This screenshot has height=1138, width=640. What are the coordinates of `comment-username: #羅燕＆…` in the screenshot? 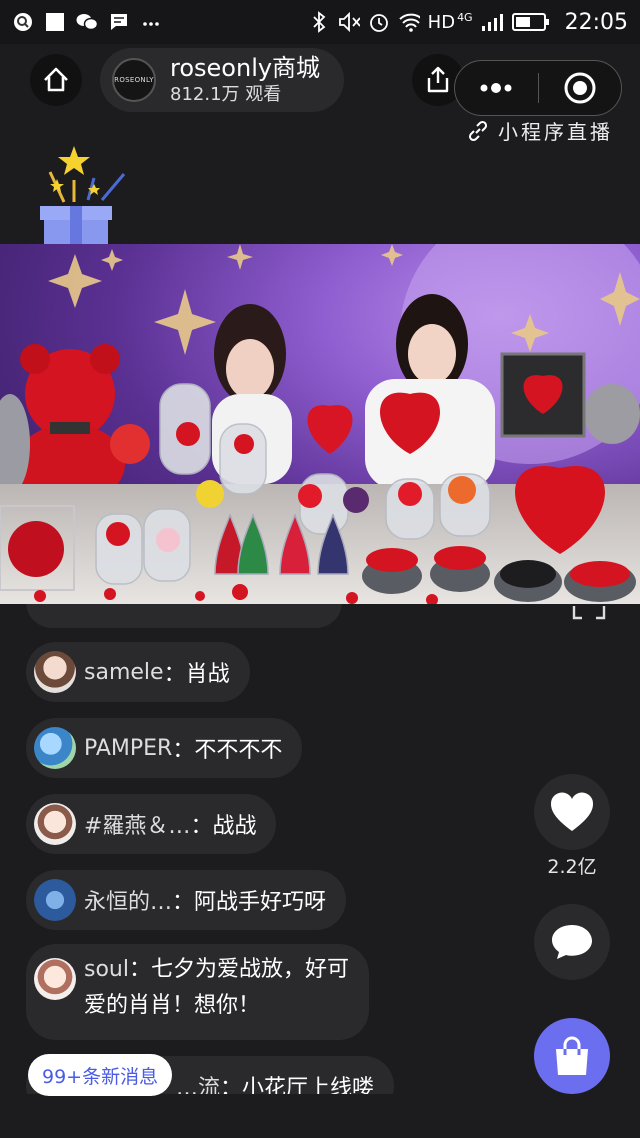 It's located at (137, 826).